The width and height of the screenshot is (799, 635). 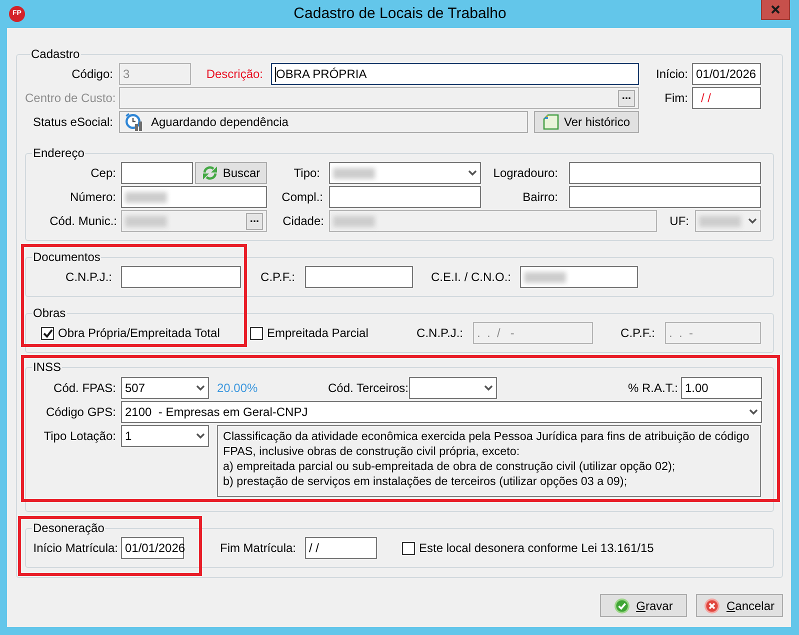 I want to click on group-label: Cadastro, so click(x=55, y=54).